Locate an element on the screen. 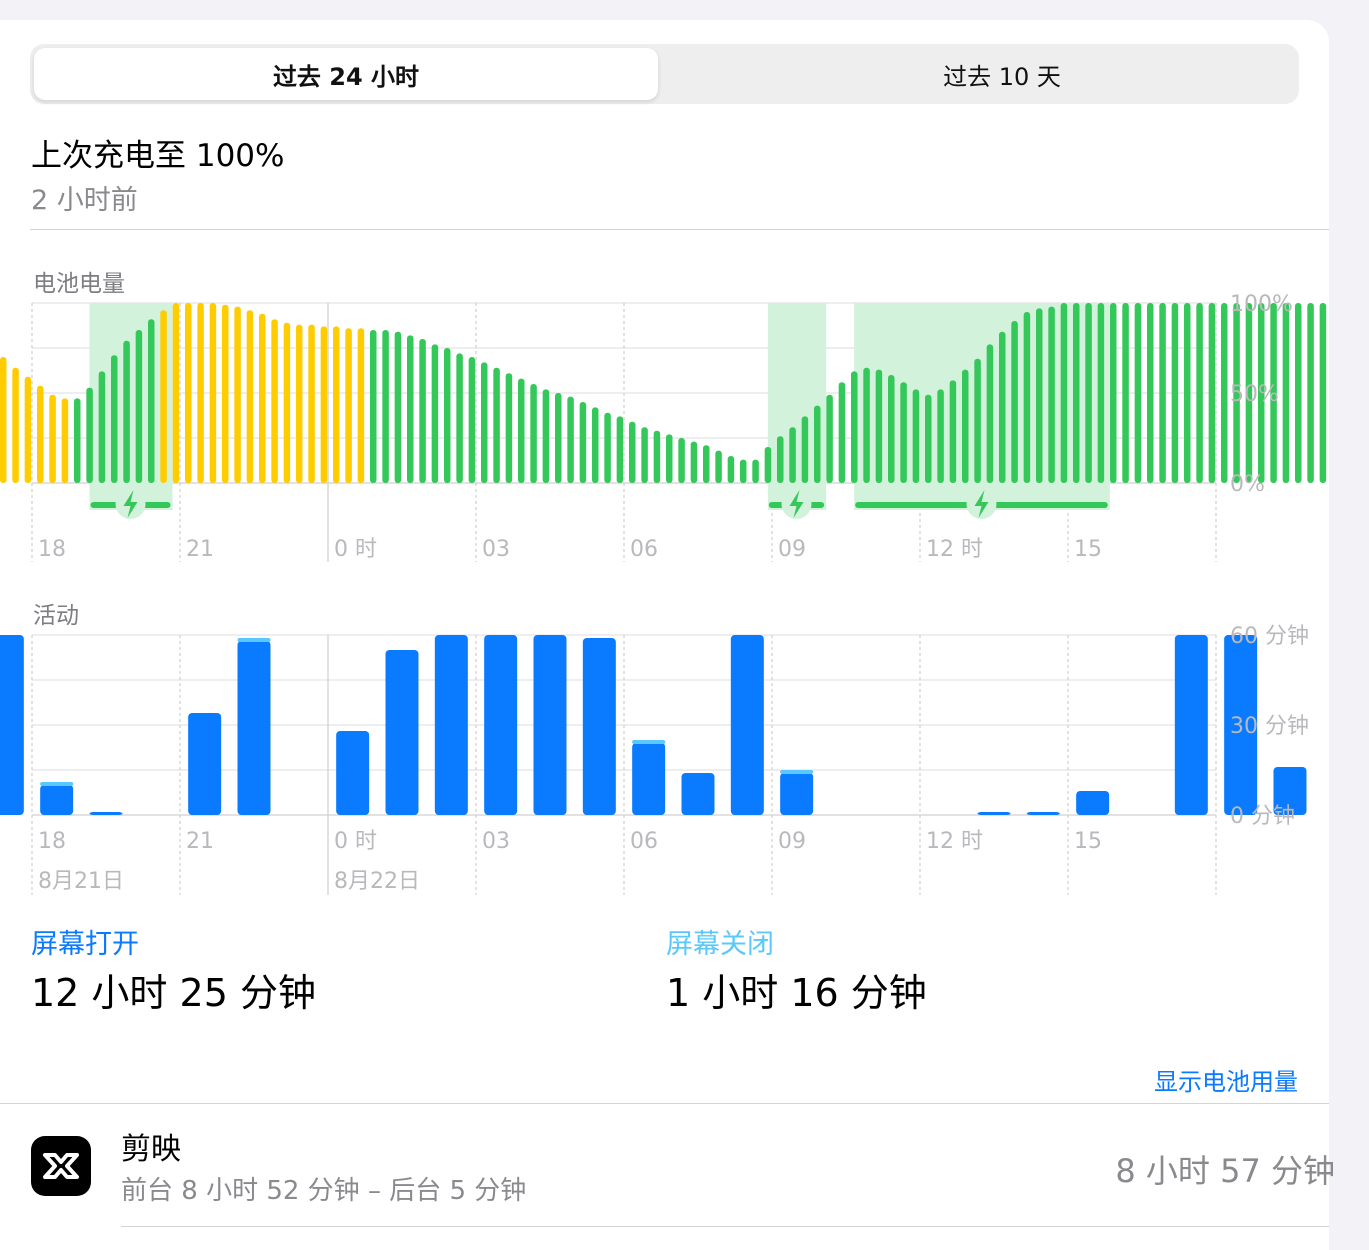 The image size is (1369, 1250). battery-y-tick-100: 100% is located at coordinates (1261, 304).